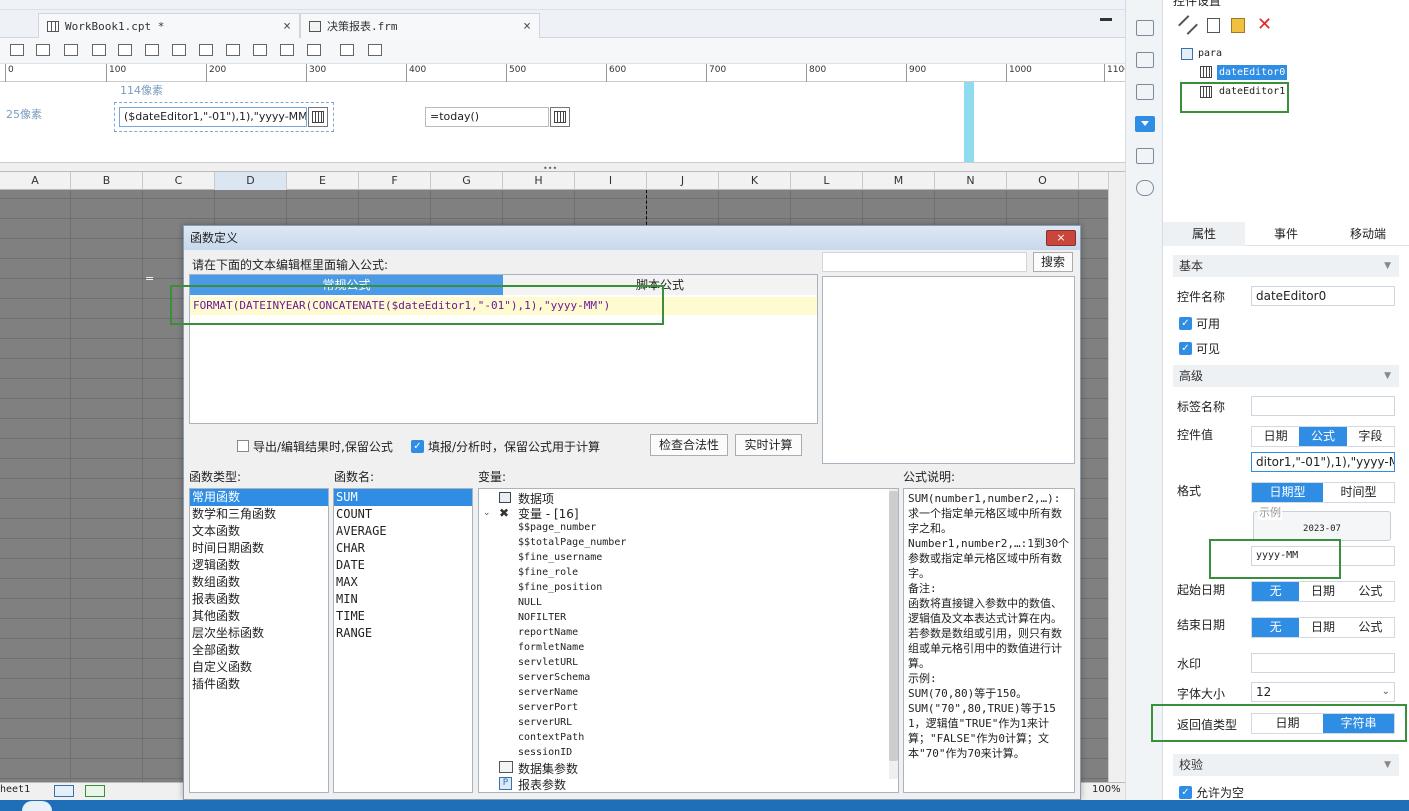  I want to click on start-date-formula: 公式, so click(1370, 591).